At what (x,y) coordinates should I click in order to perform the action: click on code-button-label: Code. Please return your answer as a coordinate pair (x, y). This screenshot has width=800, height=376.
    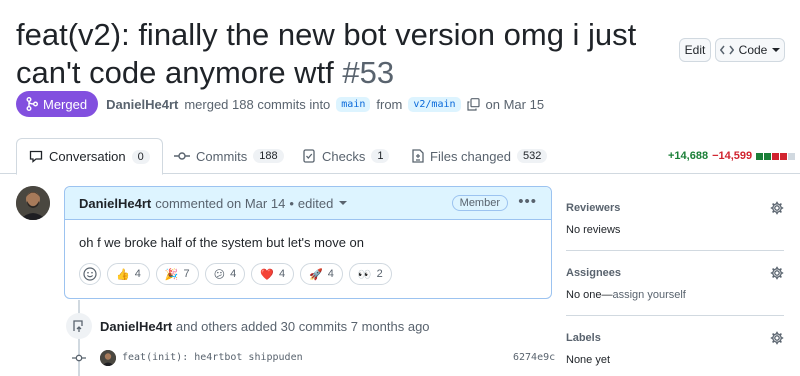
    Looking at the image, I should click on (753, 50).